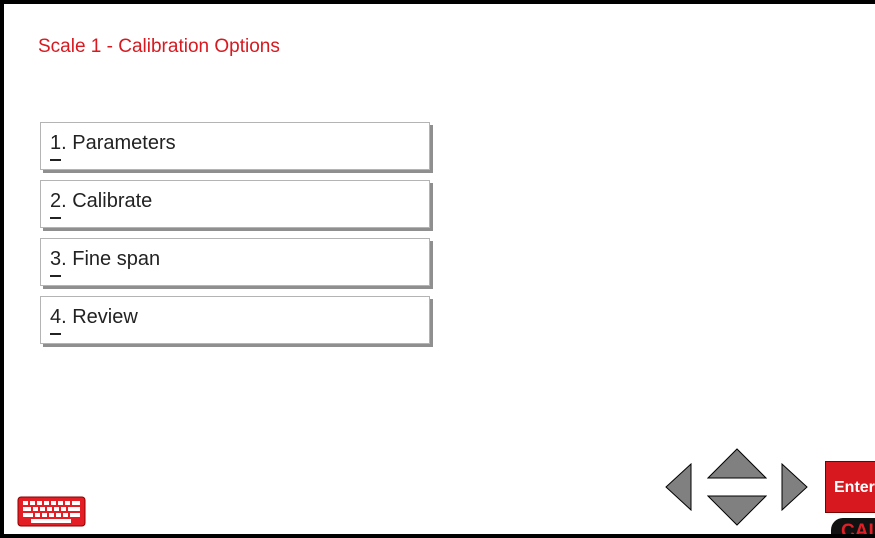 The width and height of the screenshot is (875, 538). I want to click on cal-mode-badge: CAL, so click(853, 528).